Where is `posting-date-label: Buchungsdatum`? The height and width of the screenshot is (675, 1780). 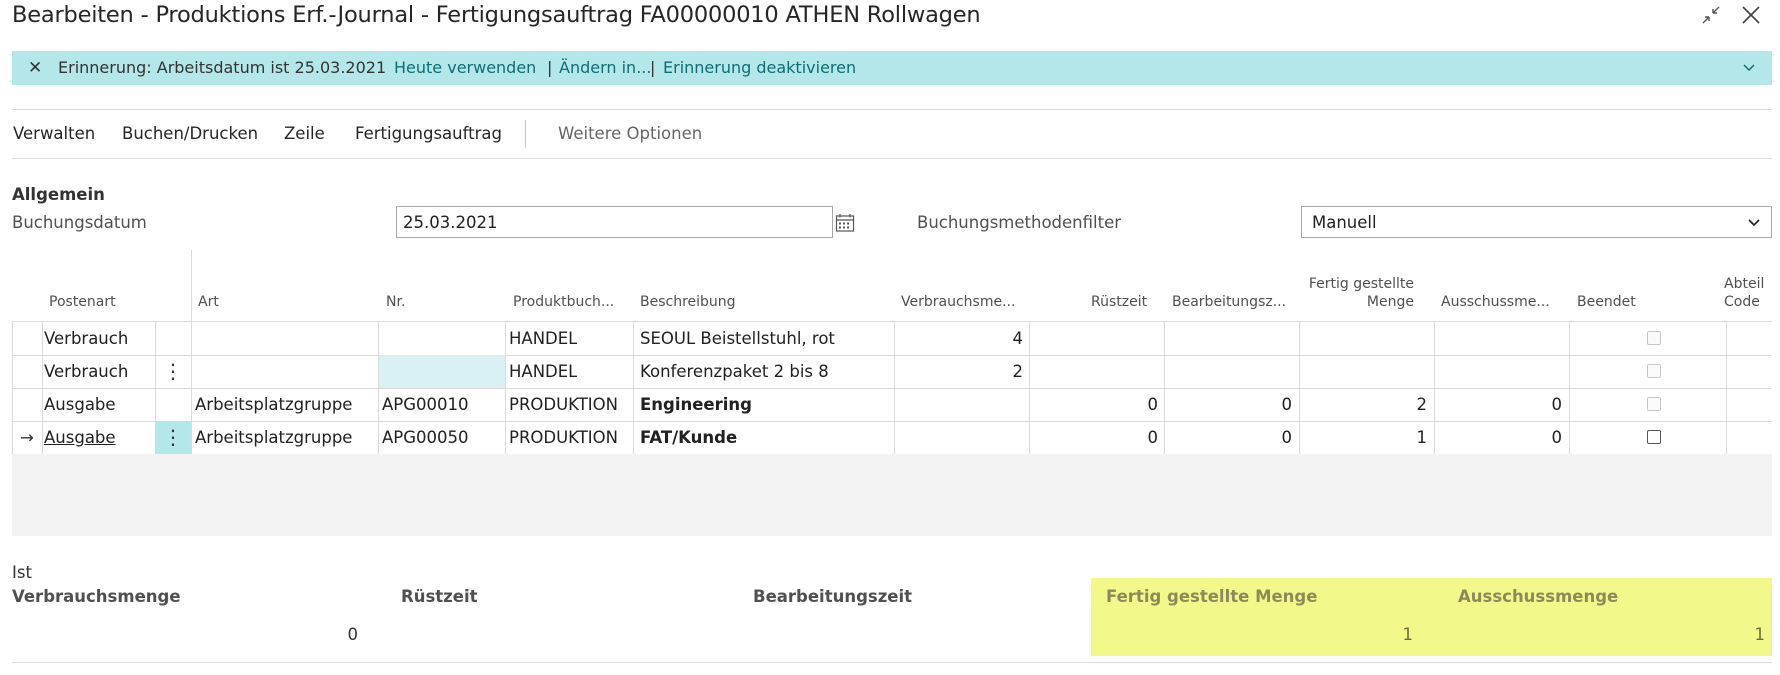 posting-date-label: Buchungsdatum is located at coordinates (79, 222).